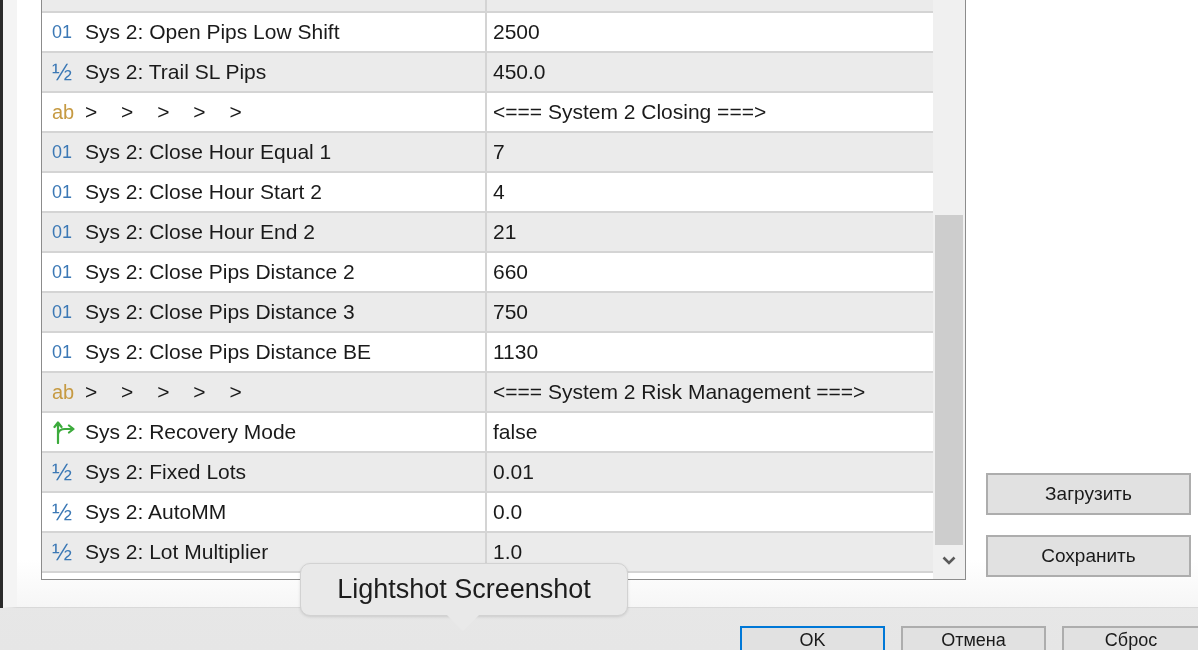  I want to click on table-row: 01 Sys 2: Close Hour End 2 21, so click(487, 233).